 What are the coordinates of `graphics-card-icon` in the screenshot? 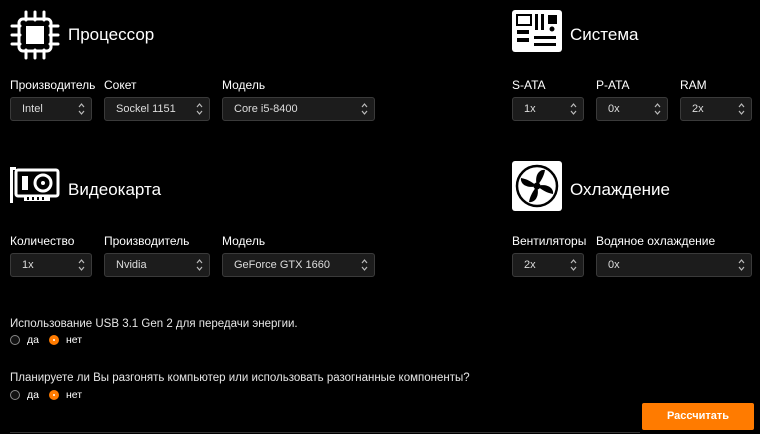 It's located at (35, 185).